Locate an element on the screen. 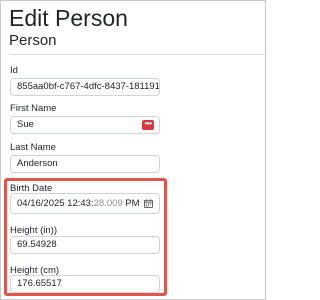 Image resolution: width=320 pixels, height=300 pixels. last-name-field: Anderson is located at coordinates (85, 164).